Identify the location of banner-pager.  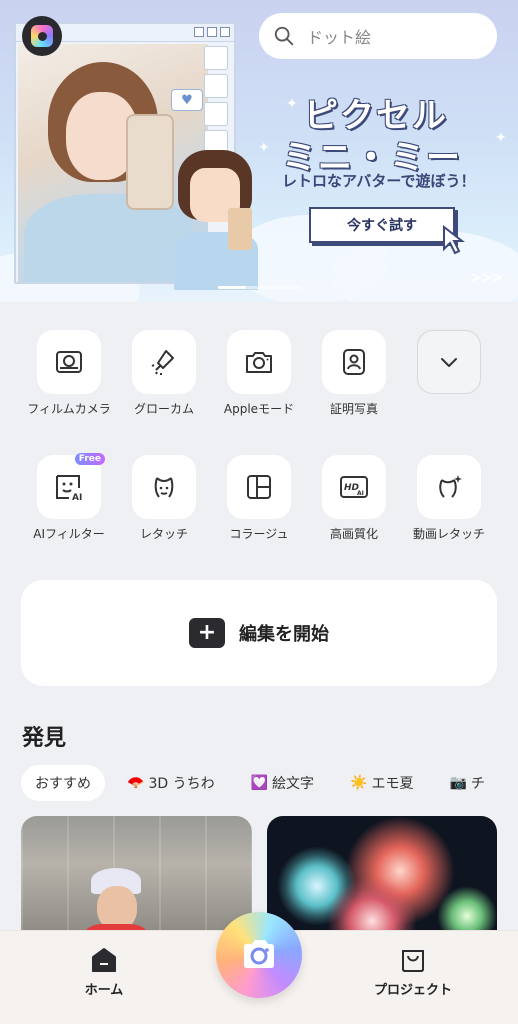
(260, 287).